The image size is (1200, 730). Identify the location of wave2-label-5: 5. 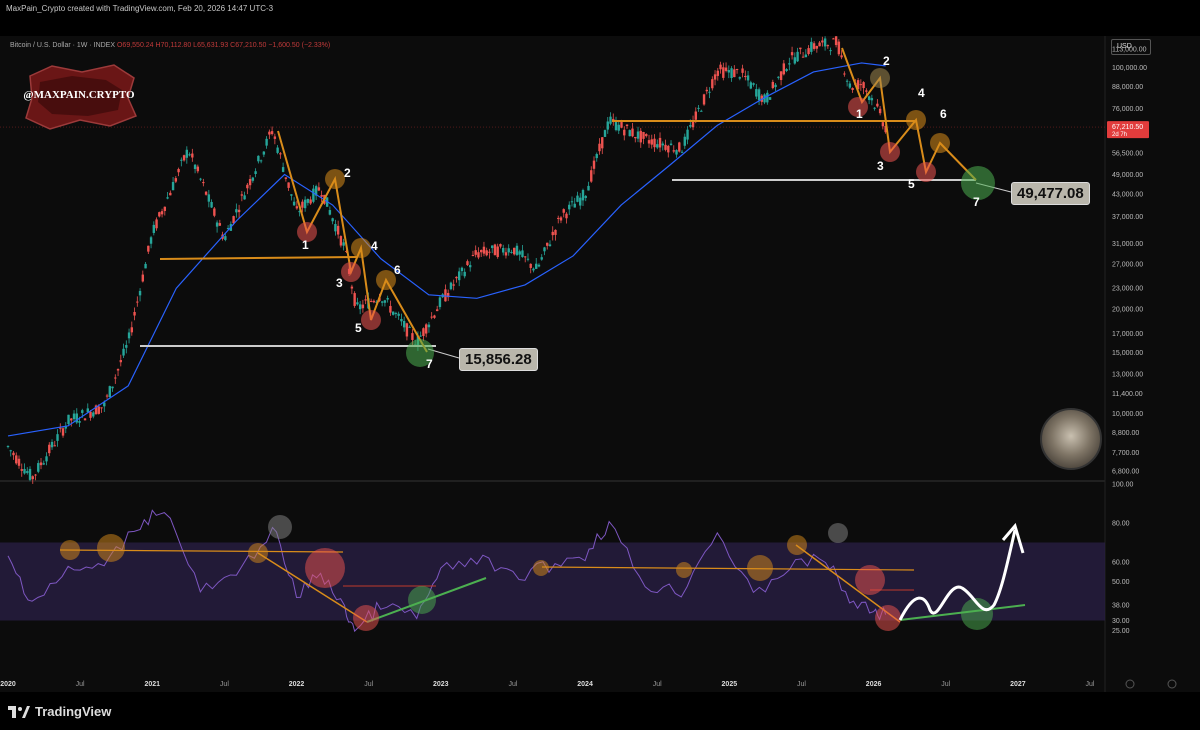
(911, 184).